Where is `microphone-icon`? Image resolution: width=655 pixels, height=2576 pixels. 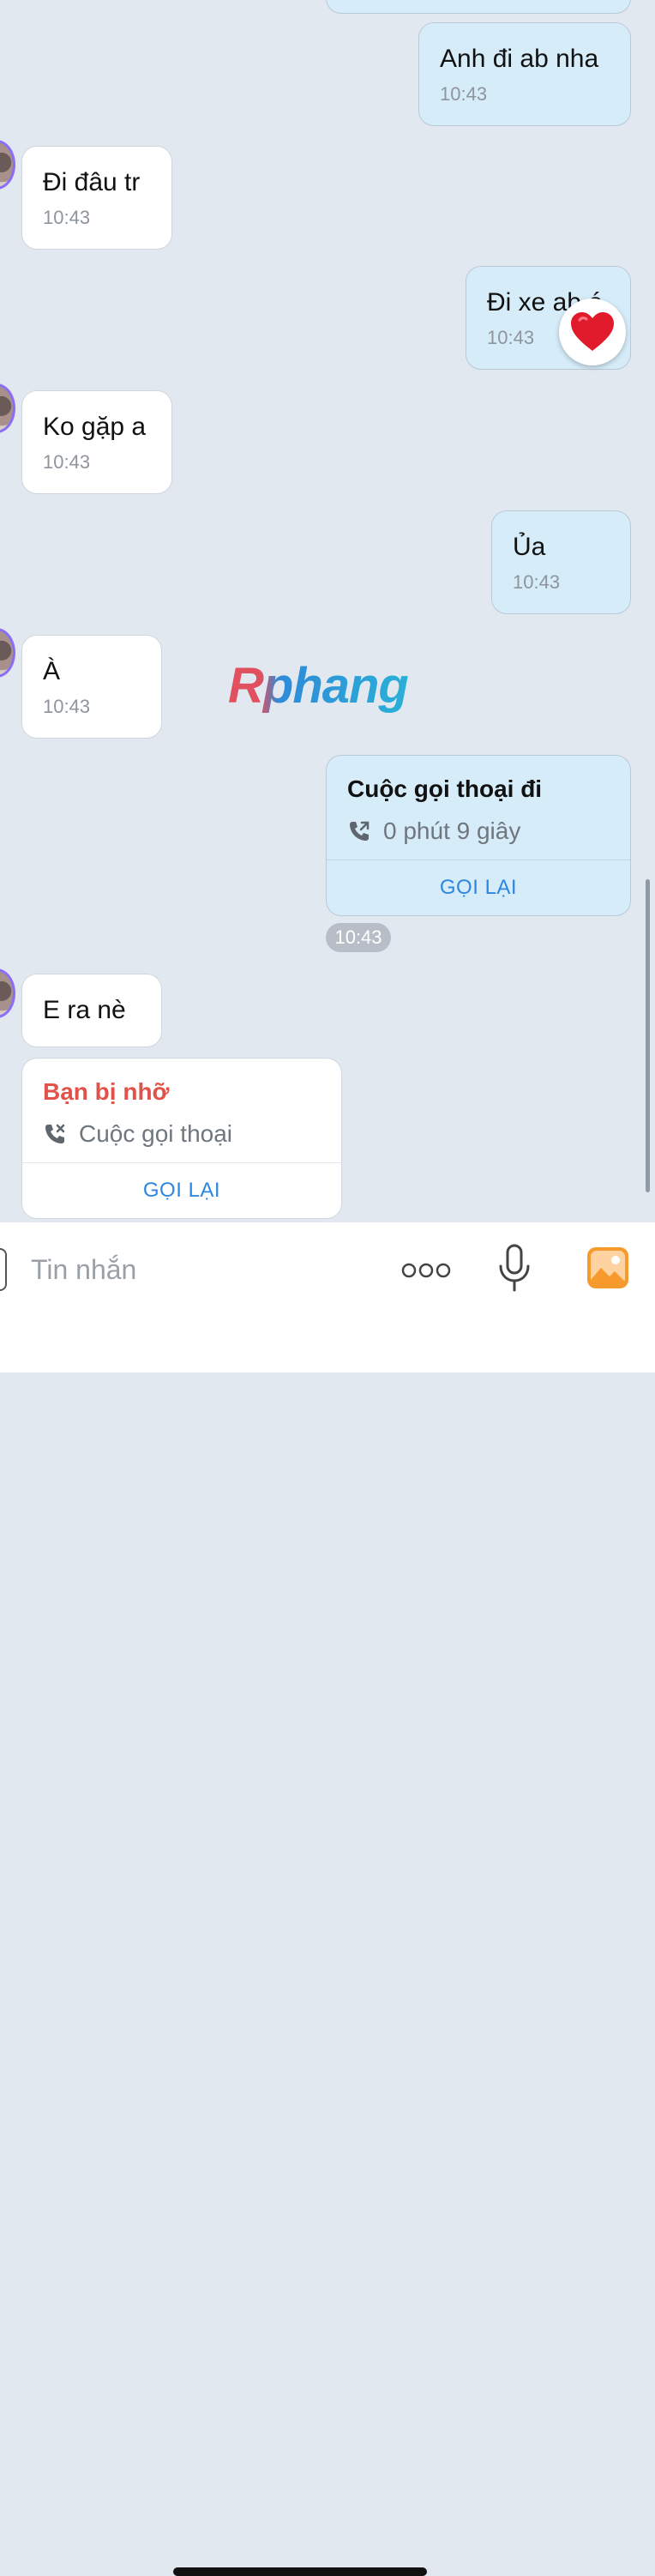 microphone-icon is located at coordinates (514, 1268).